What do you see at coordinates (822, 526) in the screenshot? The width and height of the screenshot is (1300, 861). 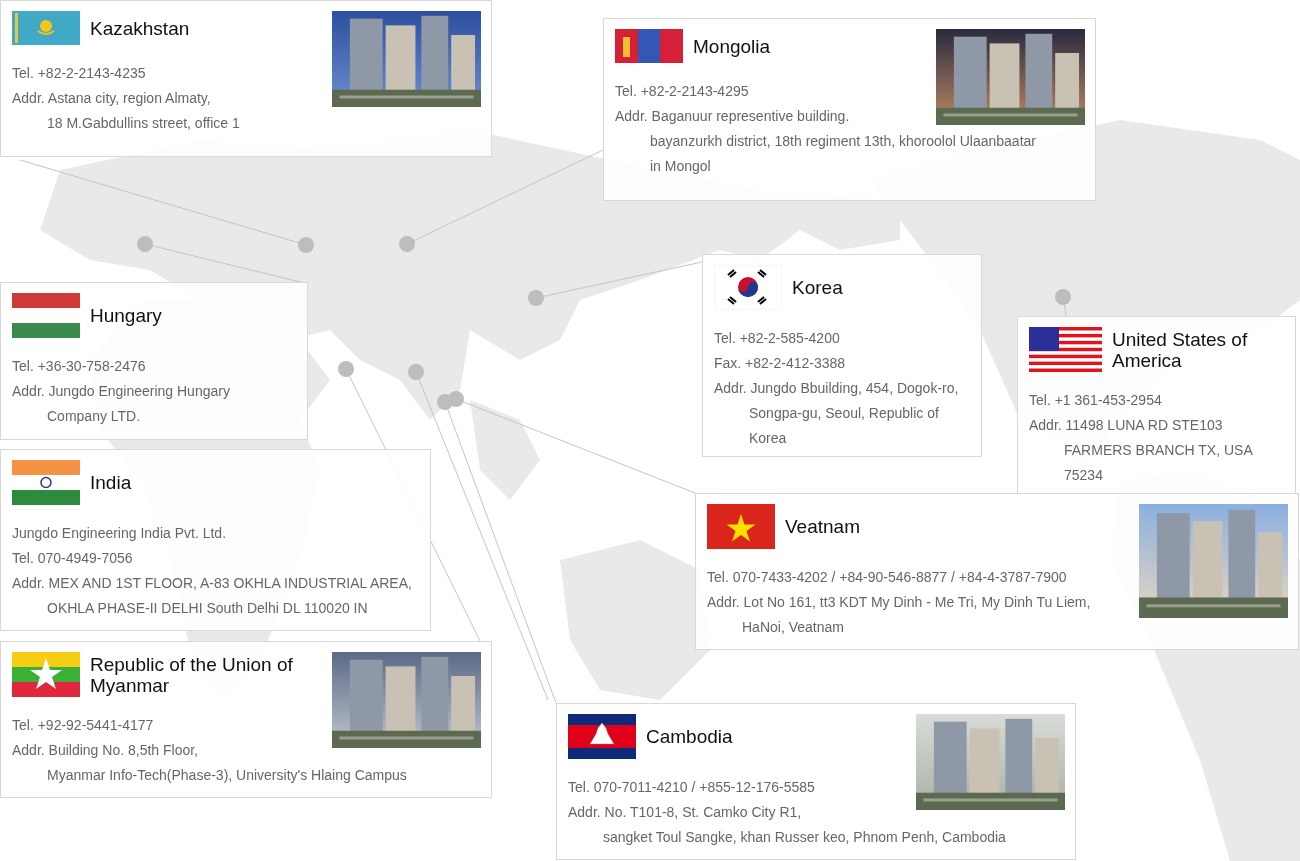 I see `country-name: Veatnam` at bounding box center [822, 526].